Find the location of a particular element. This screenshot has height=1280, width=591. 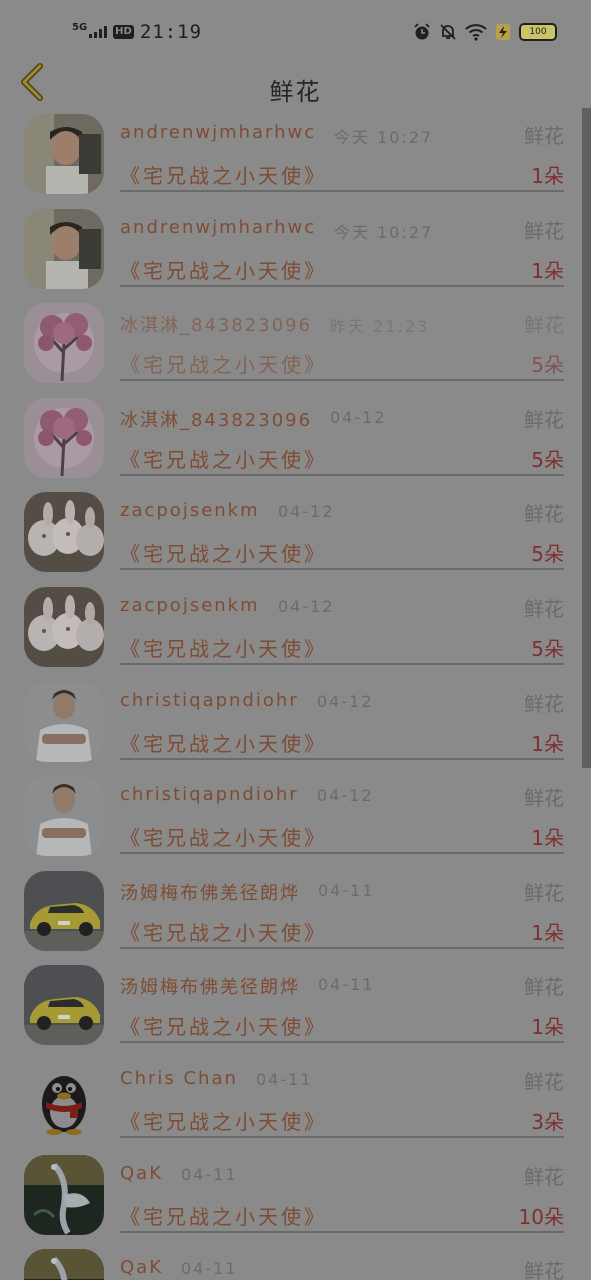

list-item: Chris Chan 04-11 鲜花 《宅兄战之小天使》 3朵 is located at coordinates (291, 1101).